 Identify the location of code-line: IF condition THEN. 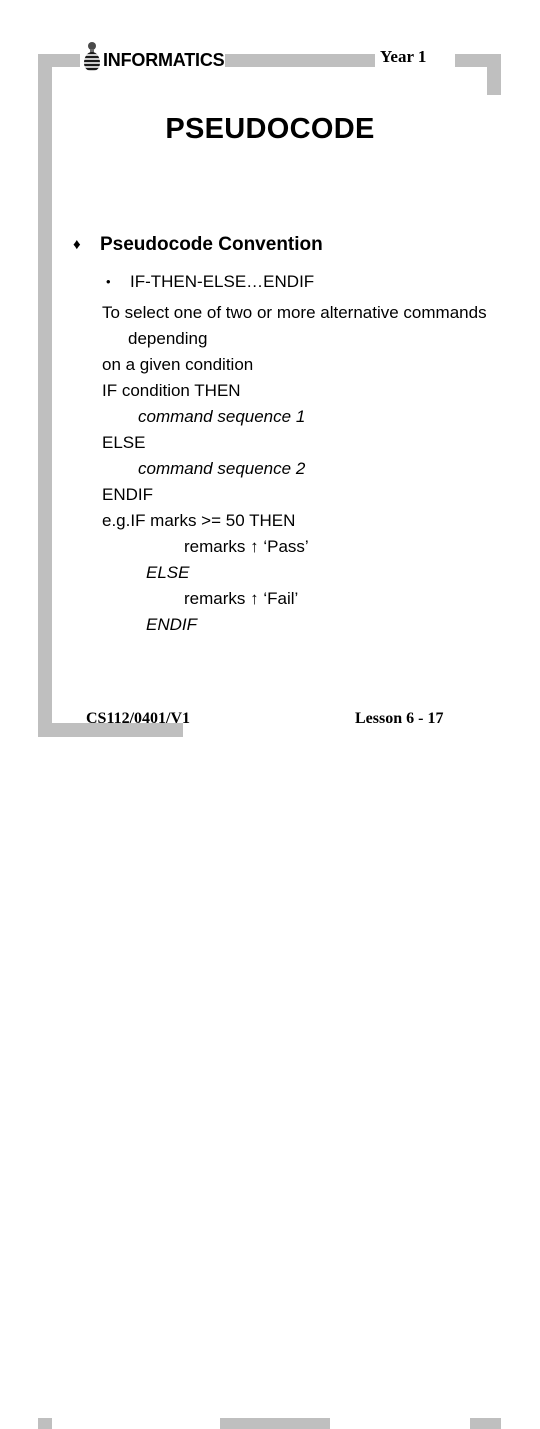
(171, 390).